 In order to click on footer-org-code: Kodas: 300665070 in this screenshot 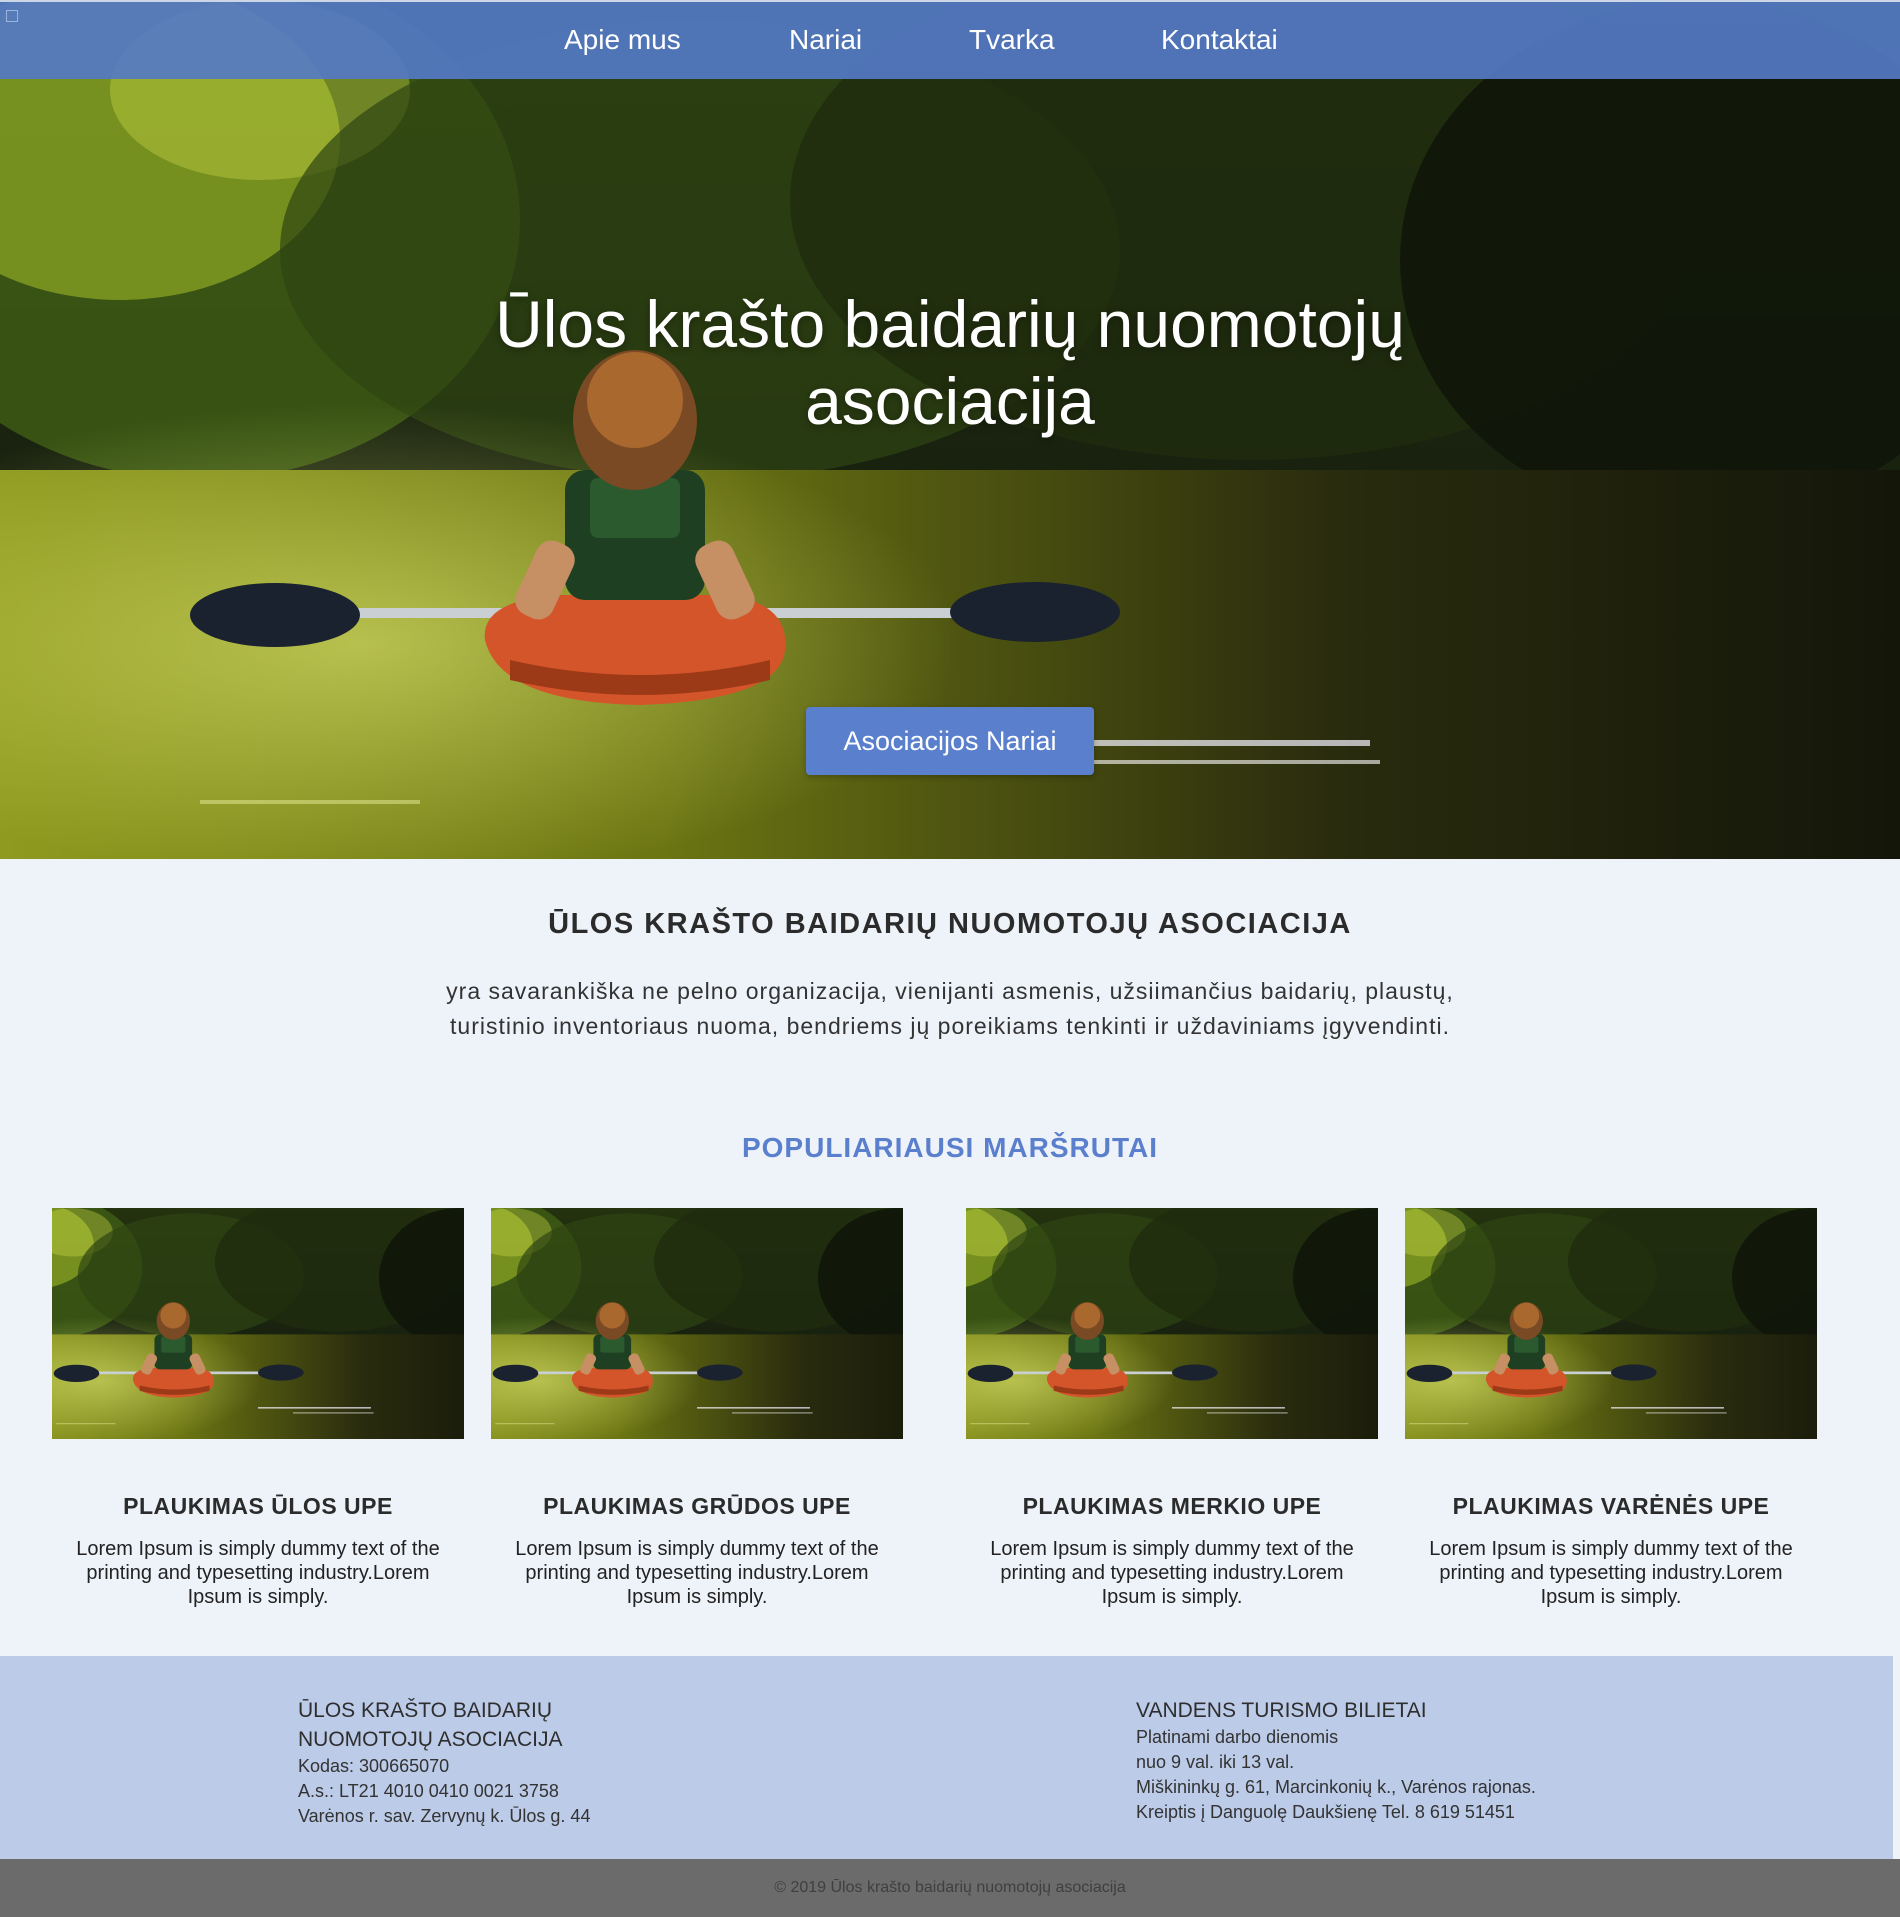, I will do `click(374, 1766)`.